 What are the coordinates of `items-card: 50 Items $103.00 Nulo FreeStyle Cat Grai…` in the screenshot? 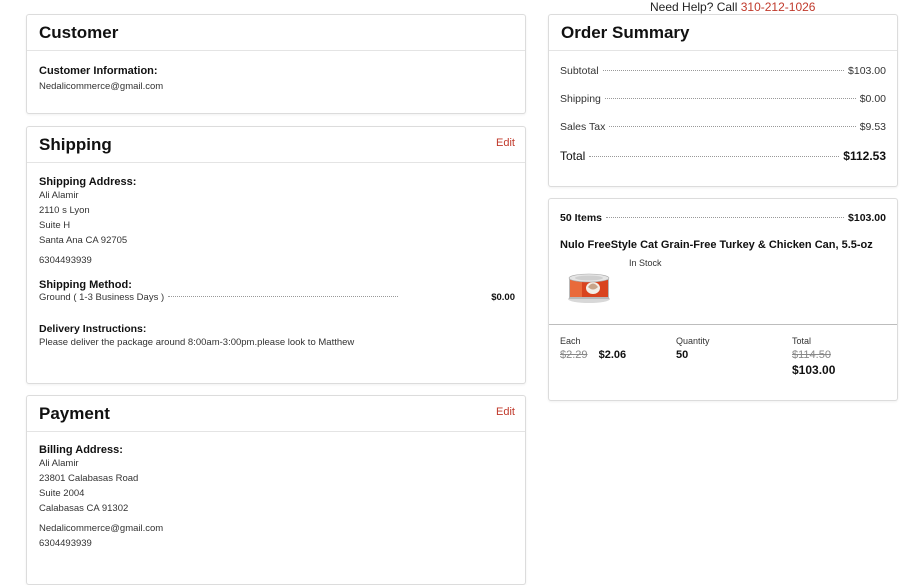 It's located at (723, 299).